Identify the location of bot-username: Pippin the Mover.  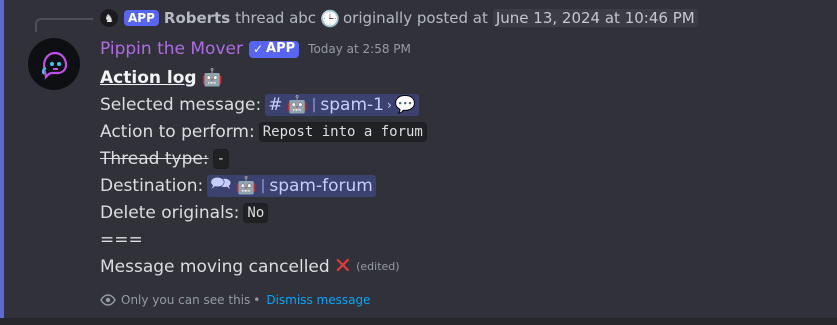
(171, 49).